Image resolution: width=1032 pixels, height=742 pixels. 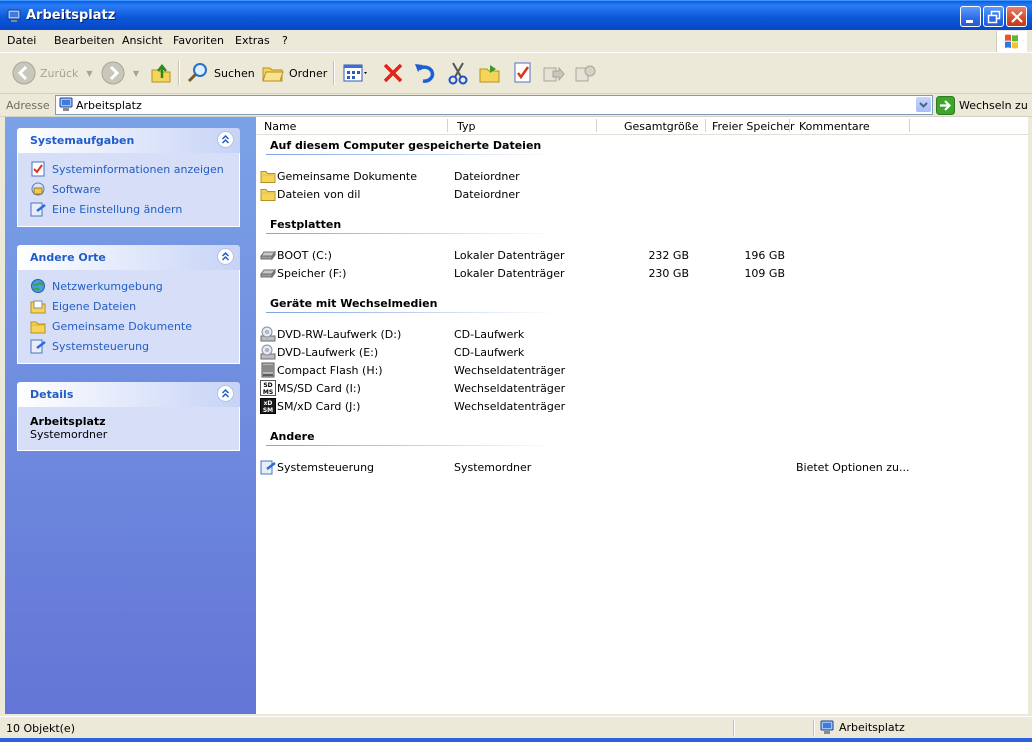 What do you see at coordinates (516, 740) in the screenshot?
I see `window-bottom-border` at bounding box center [516, 740].